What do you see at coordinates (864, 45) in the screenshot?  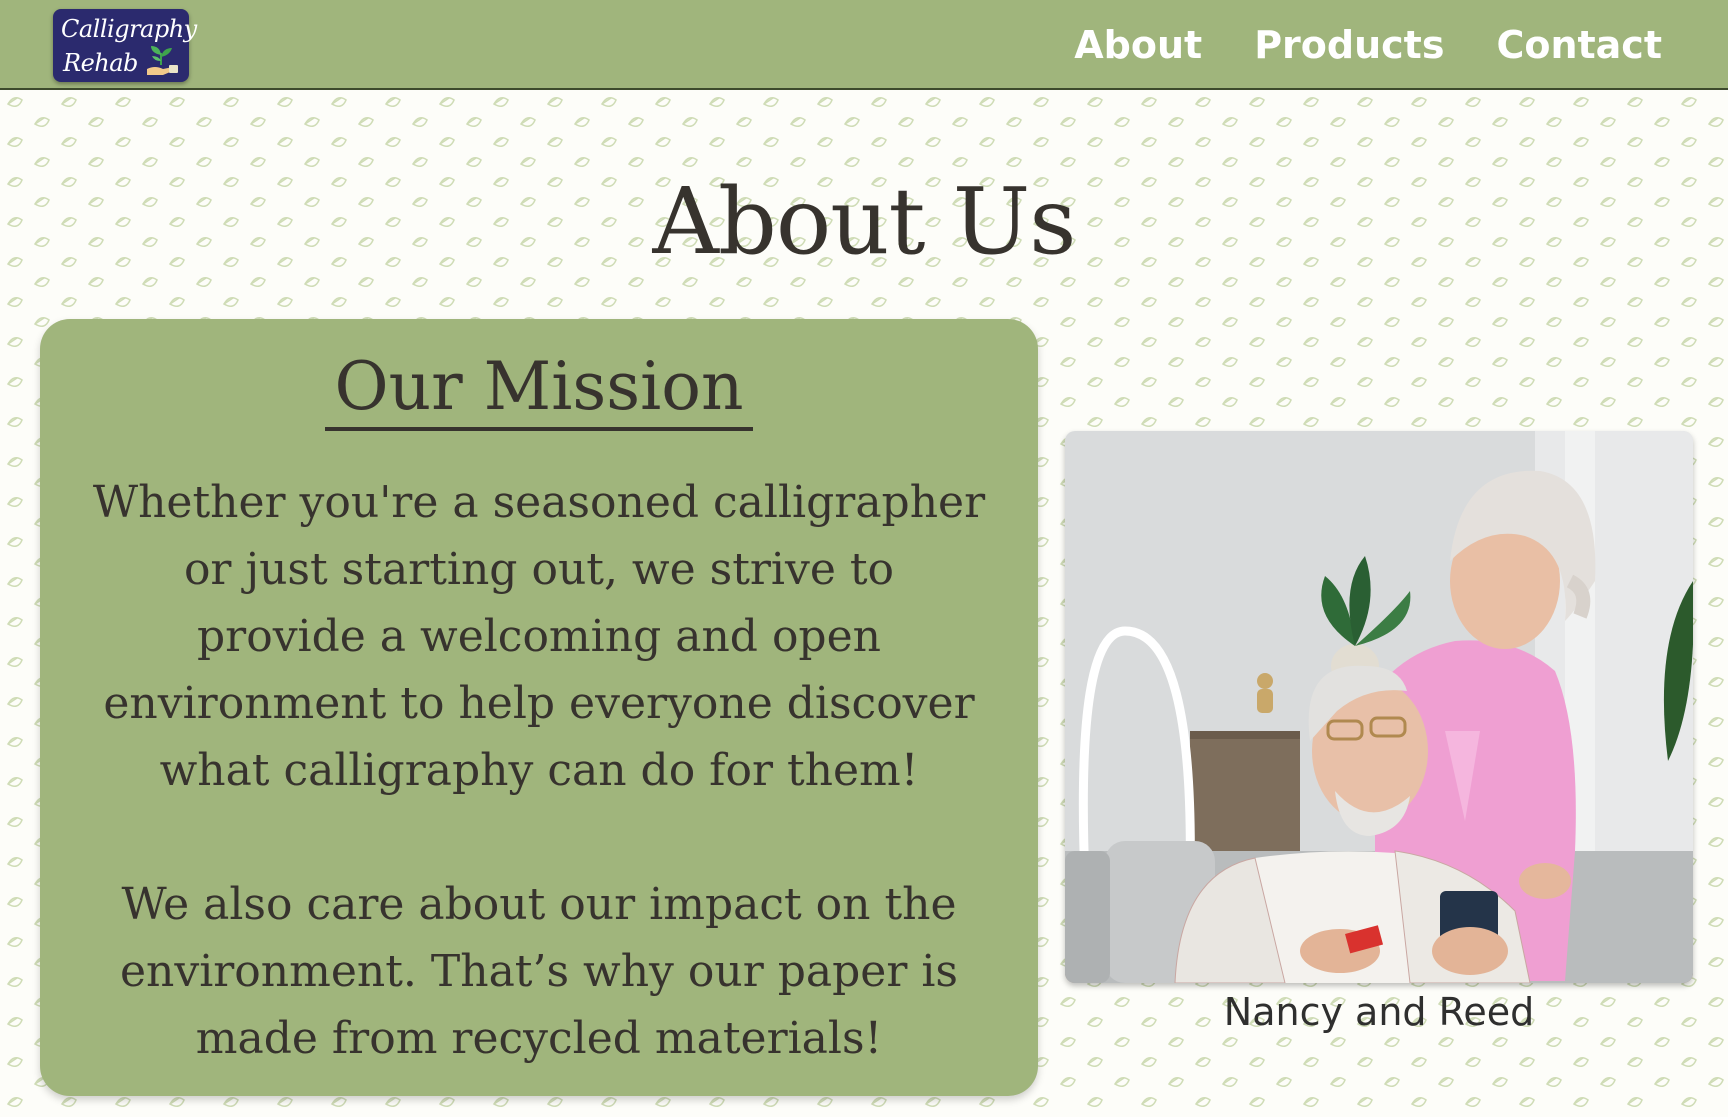 I see `top-navbar: Calligraphy Rehab About Products Contact` at bounding box center [864, 45].